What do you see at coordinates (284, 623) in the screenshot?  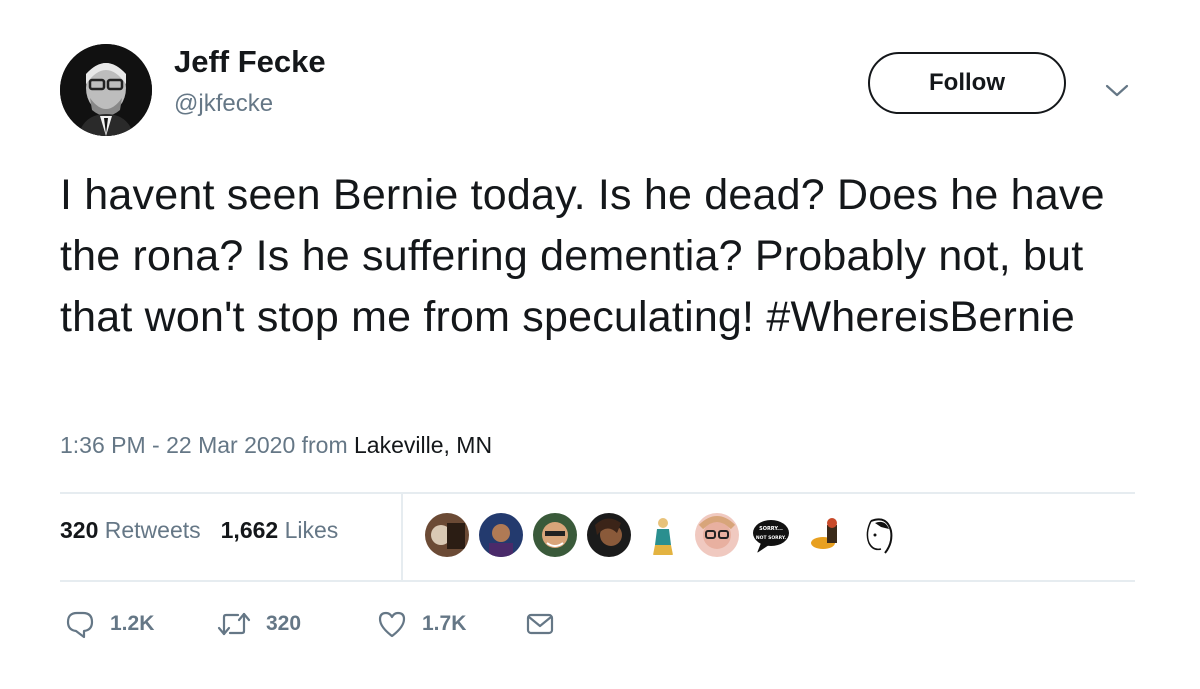 I see `retweet-count: 320` at bounding box center [284, 623].